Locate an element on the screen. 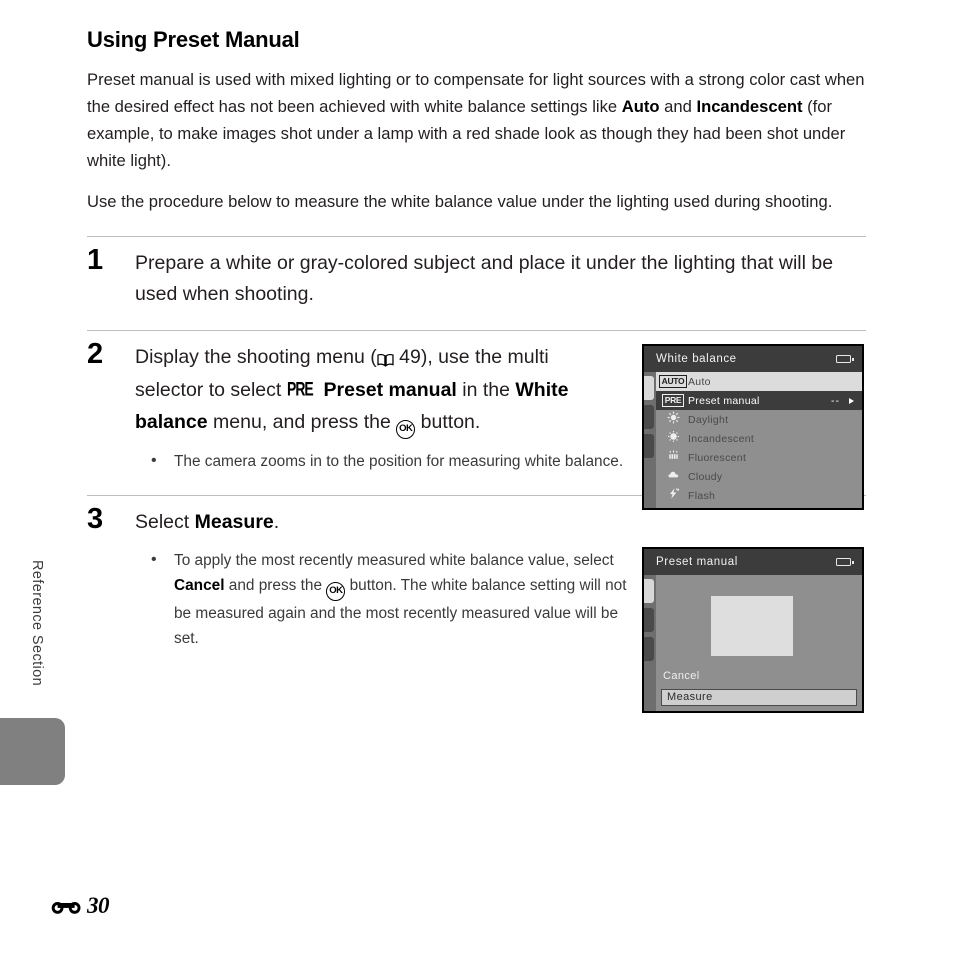 The height and width of the screenshot is (954, 954). wb-label-preset-manual: Preset manual is located at coordinates (724, 400).